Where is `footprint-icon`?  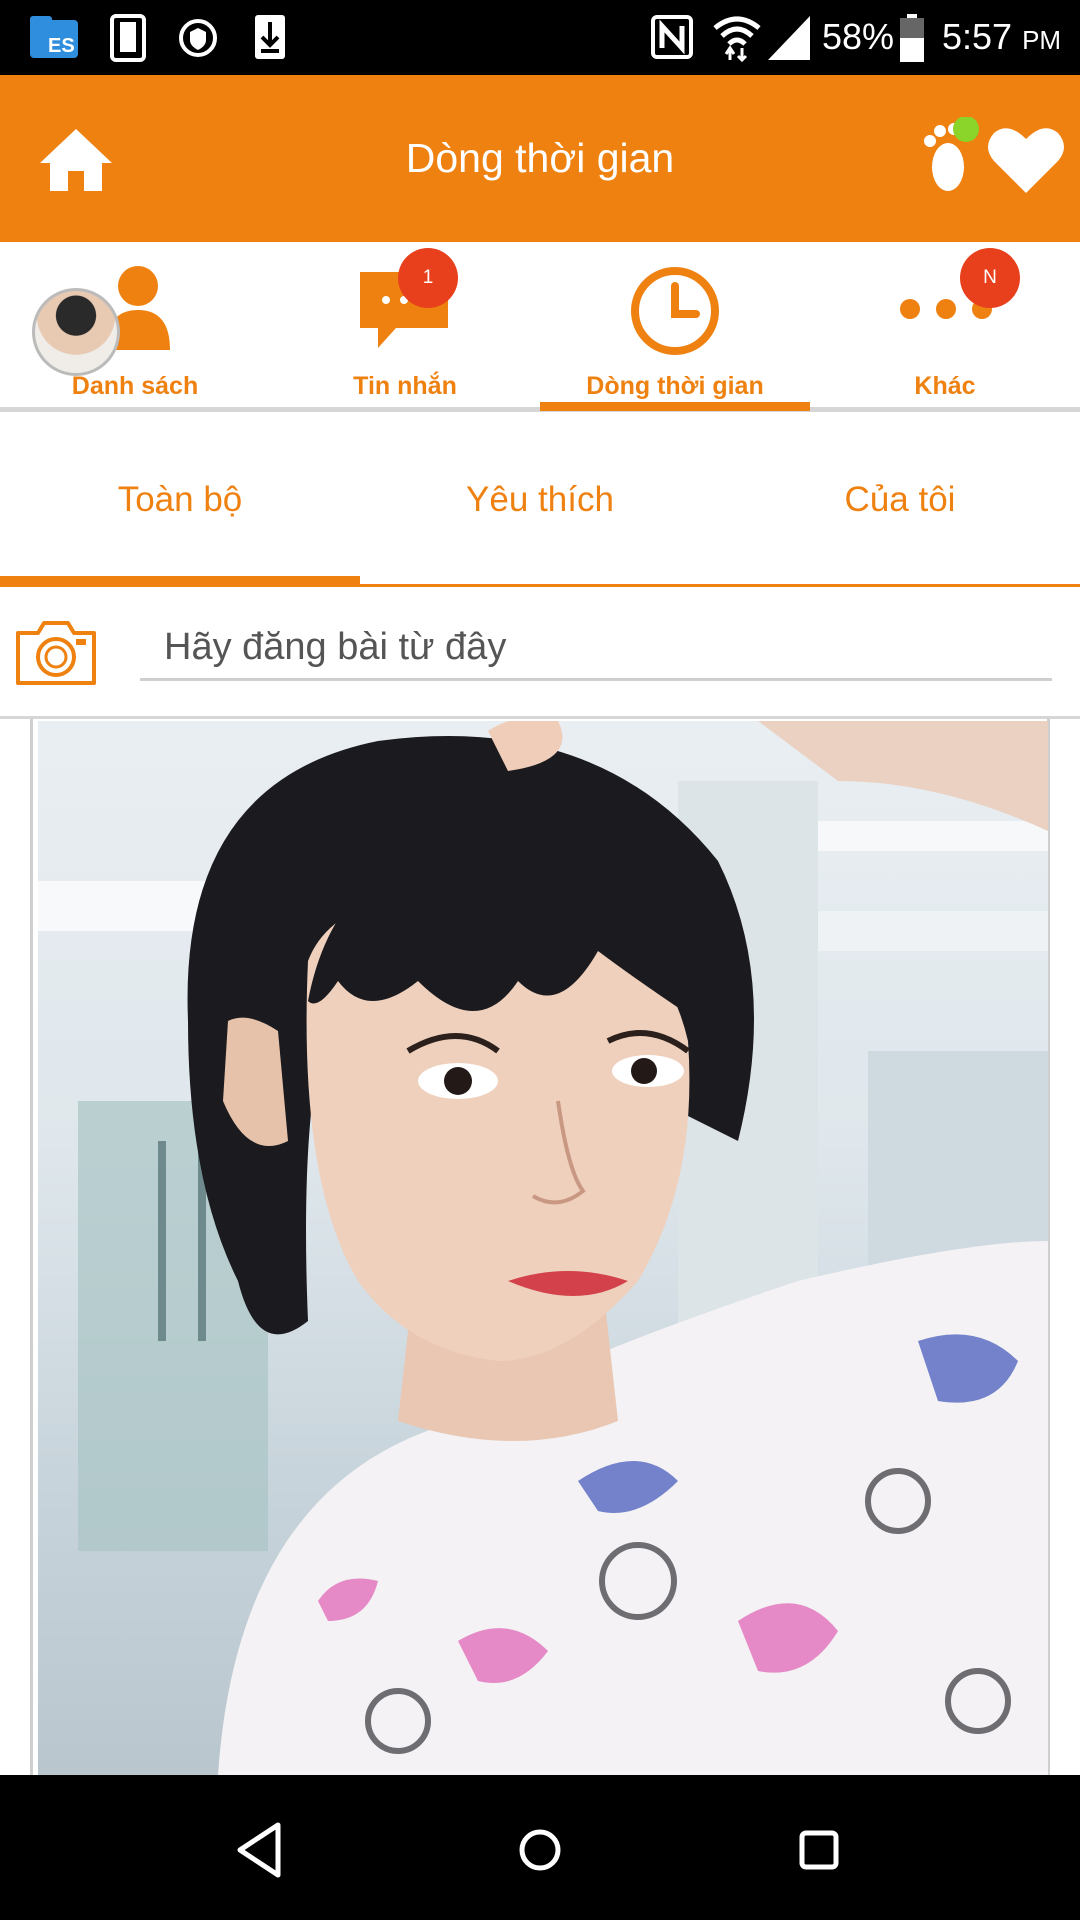
footprint-icon is located at coordinates (950, 157).